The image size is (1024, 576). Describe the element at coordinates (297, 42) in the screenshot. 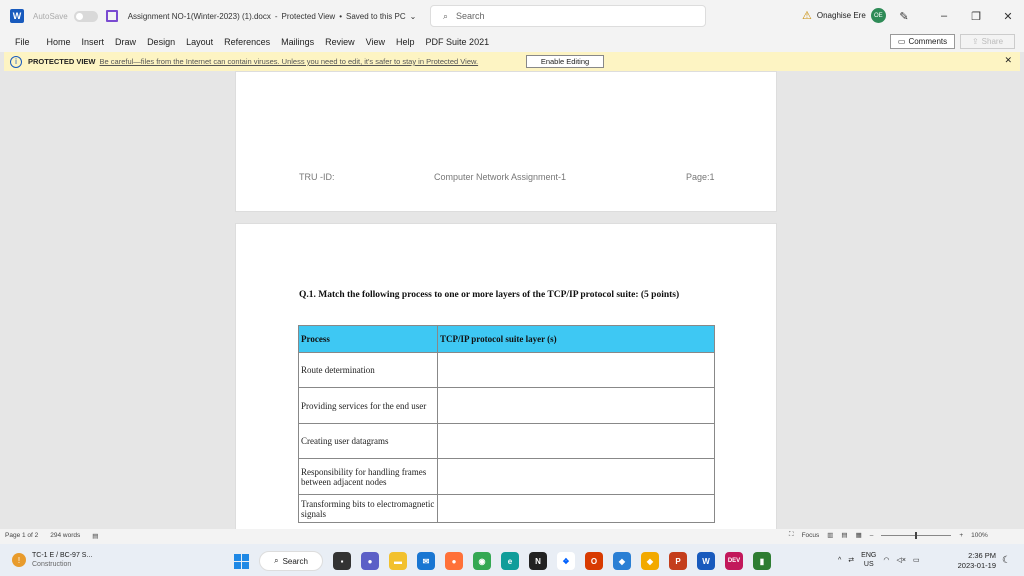

I see `menu-item-mailings: Mailings` at that location.